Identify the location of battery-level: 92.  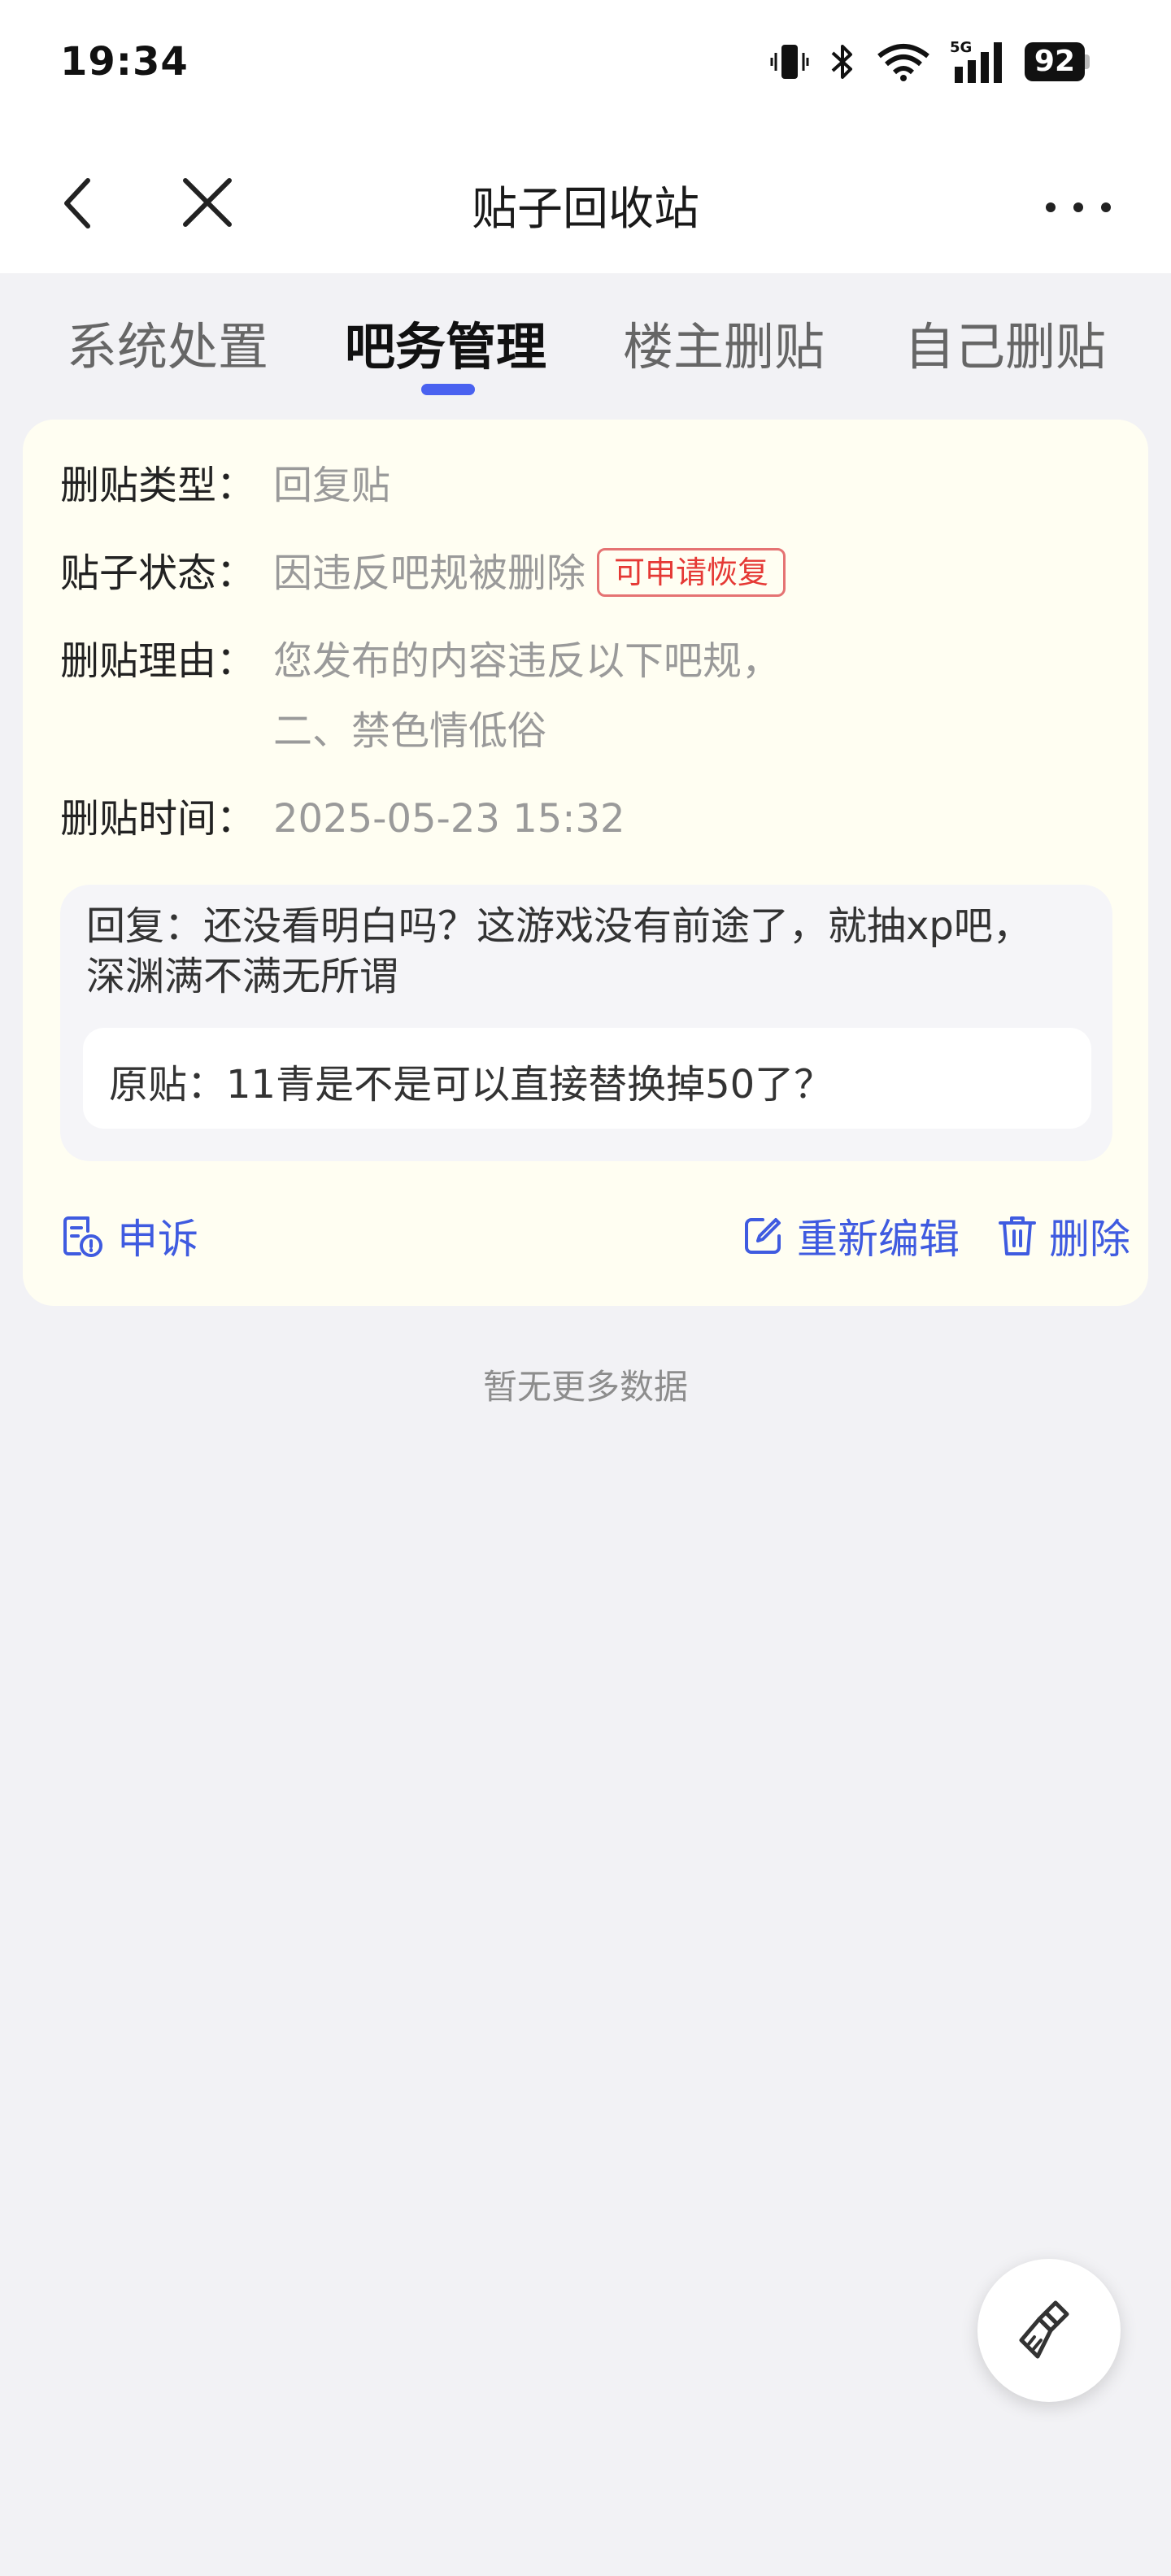
(1055, 61).